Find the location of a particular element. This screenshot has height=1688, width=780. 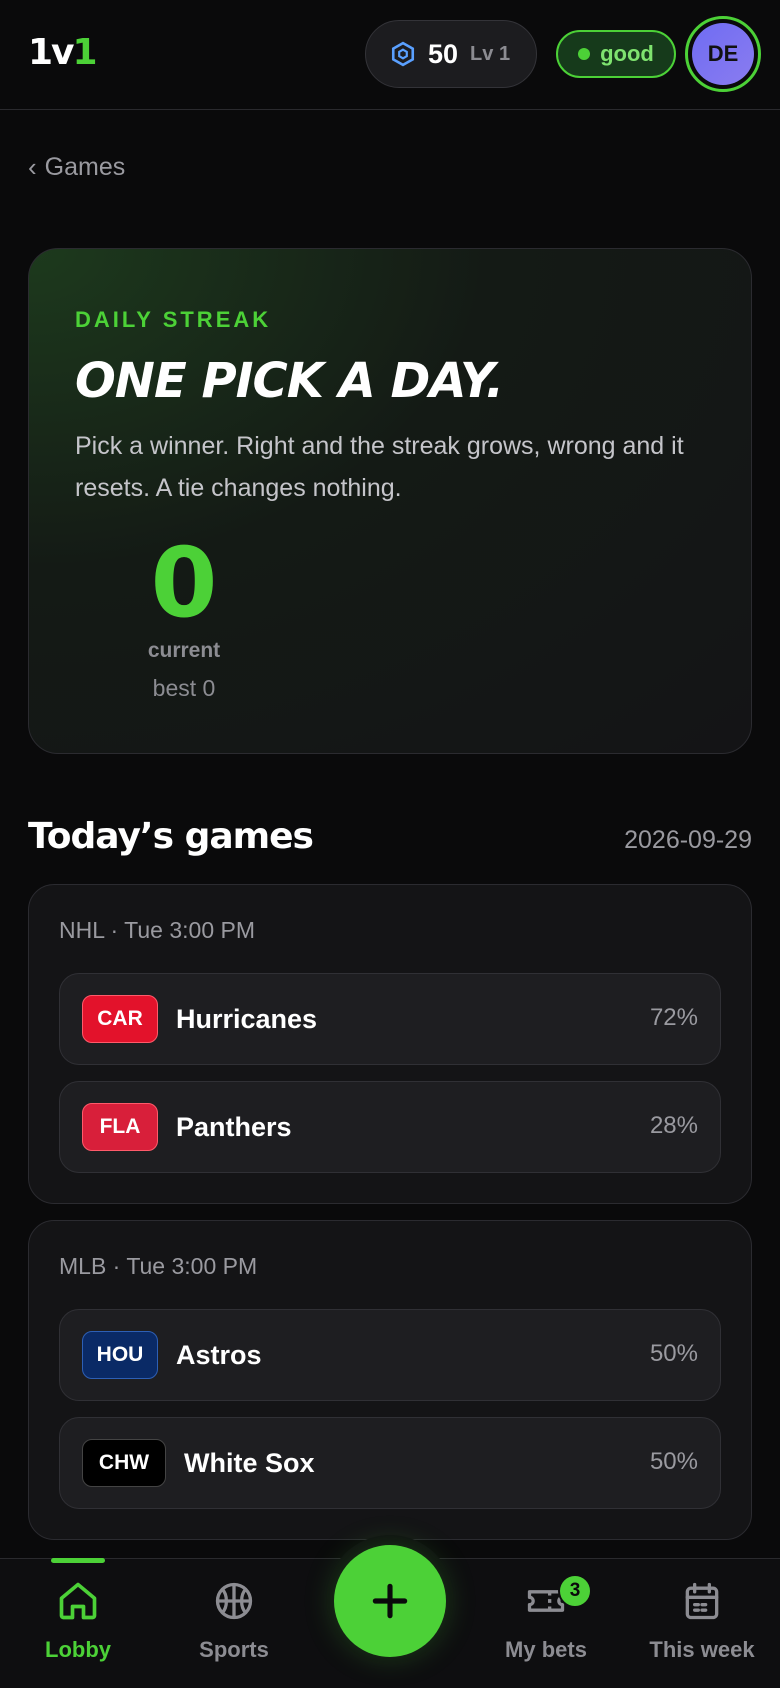

team-option: HOU Astros 50% is located at coordinates (390, 1355).